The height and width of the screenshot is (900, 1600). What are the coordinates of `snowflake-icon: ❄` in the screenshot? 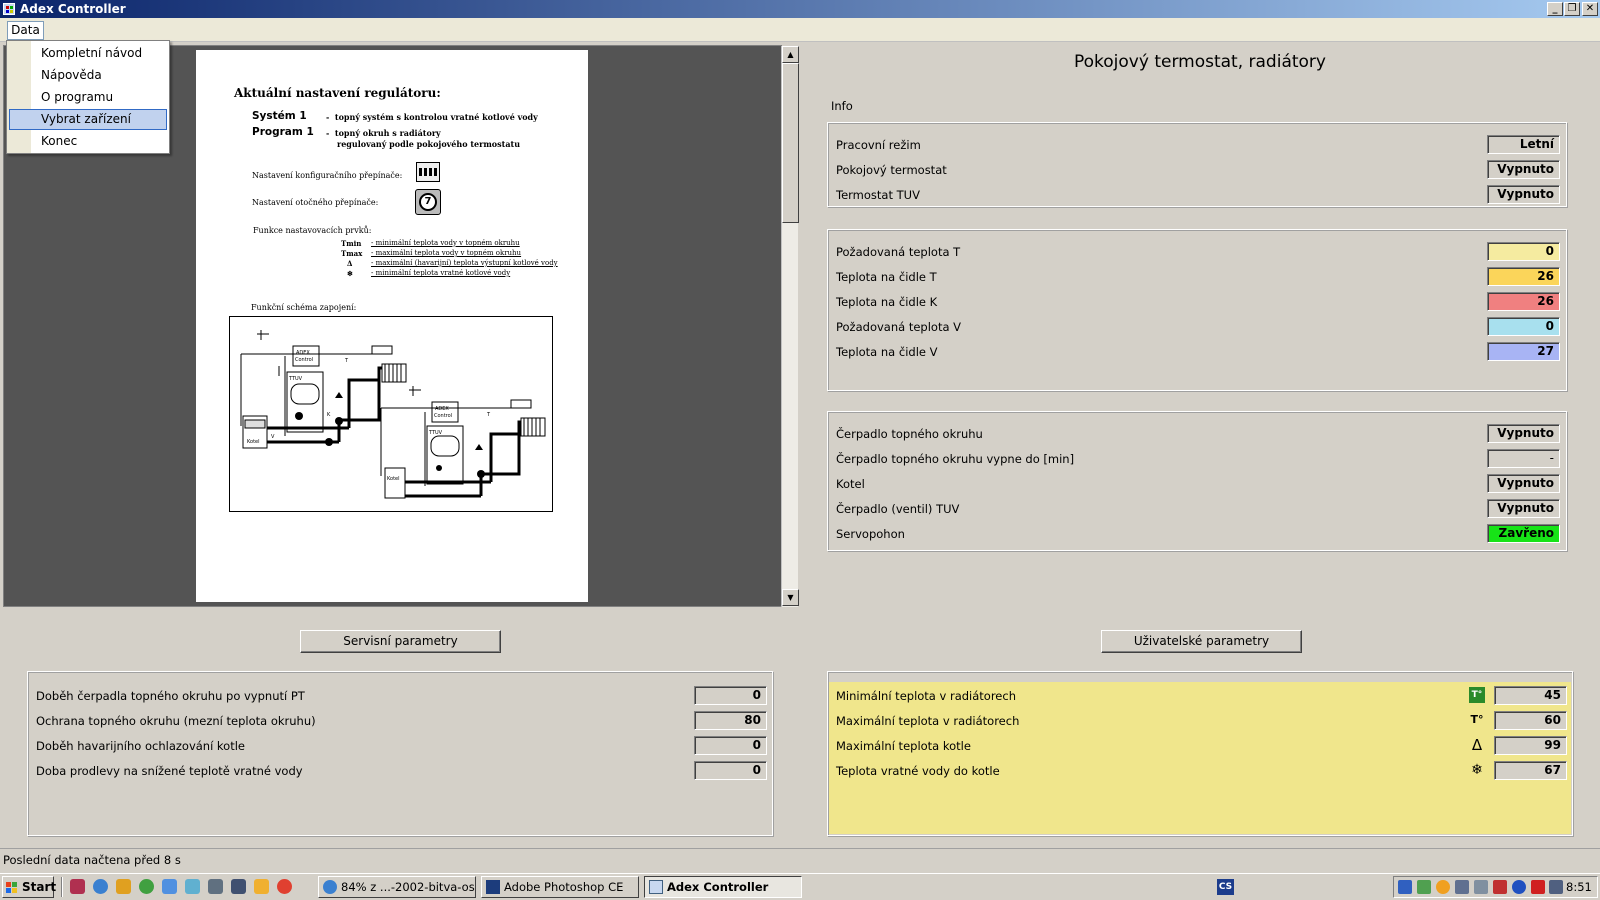 It's located at (1477, 770).